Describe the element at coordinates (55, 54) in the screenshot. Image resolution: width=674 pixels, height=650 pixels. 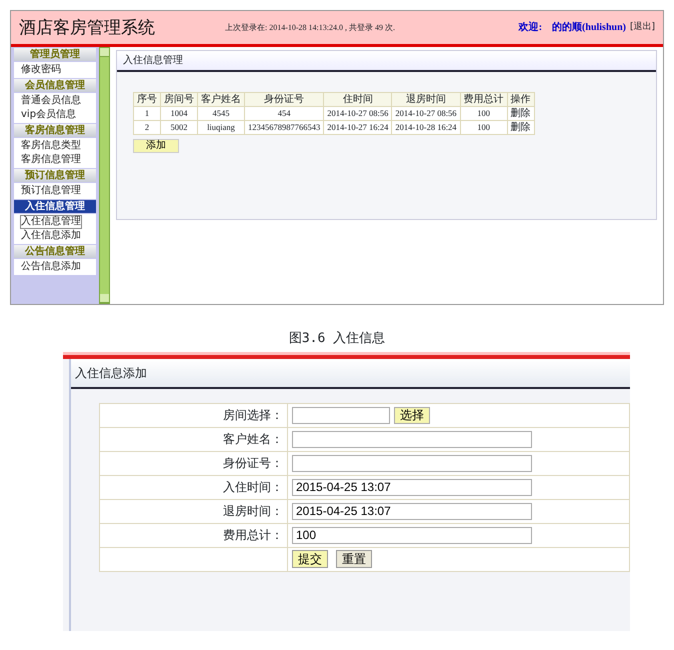
I see `section-heading: 管理员管理` at that location.